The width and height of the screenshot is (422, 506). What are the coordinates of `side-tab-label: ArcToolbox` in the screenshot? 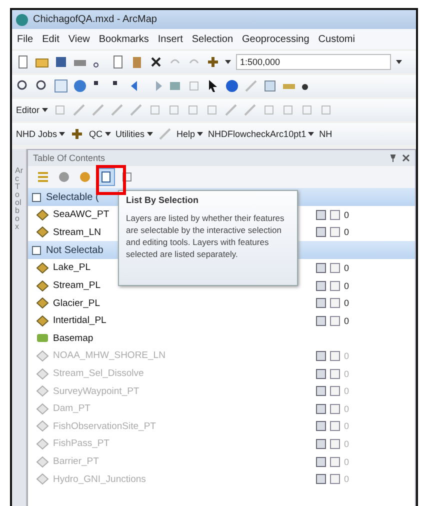 It's located at (19, 200).